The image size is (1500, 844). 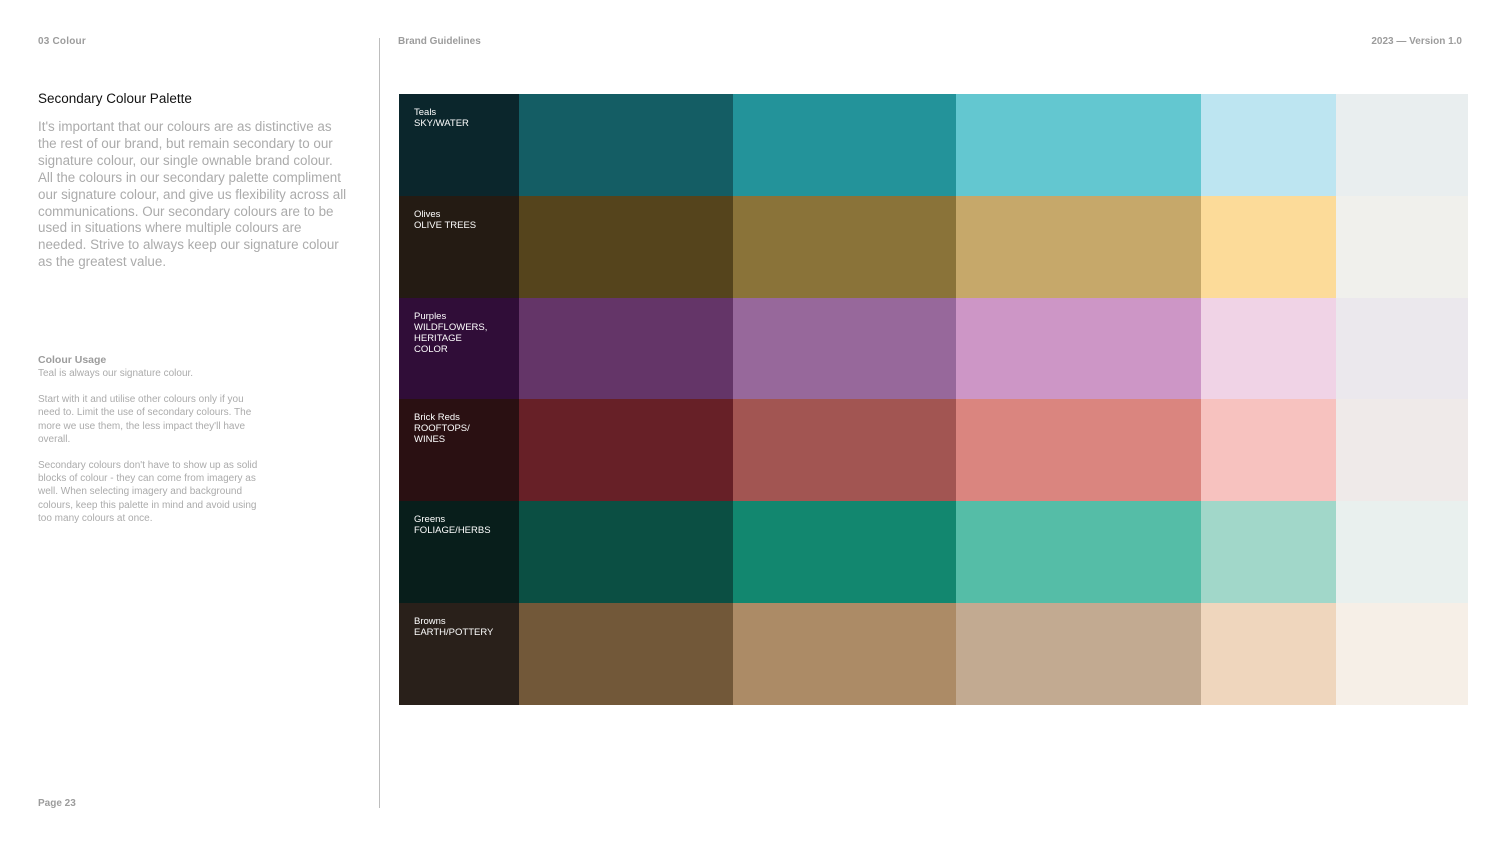 What do you see at coordinates (430, 520) in the screenshot?
I see `family-name: Greens` at bounding box center [430, 520].